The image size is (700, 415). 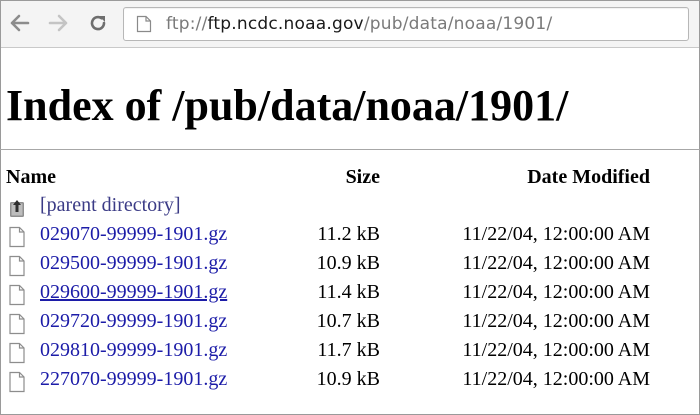 I want to click on file-link: 227070-99999-1901.gz, so click(x=133, y=379).